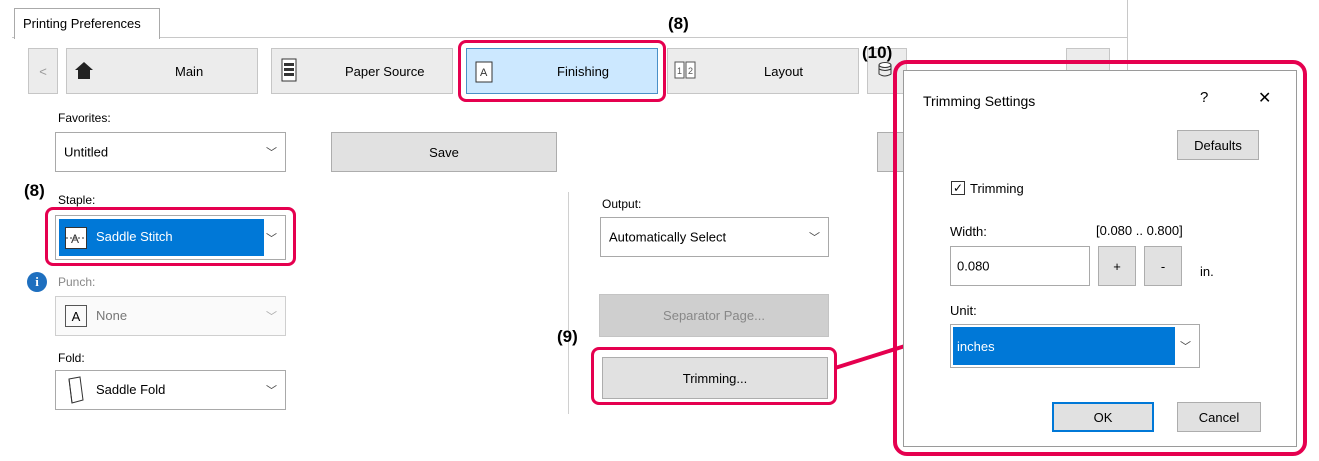 The width and height of the screenshot is (1319, 461). What do you see at coordinates (877, 52) in the screenshot?
I see `callout-10: (10)` at bounding box center [877, 52].